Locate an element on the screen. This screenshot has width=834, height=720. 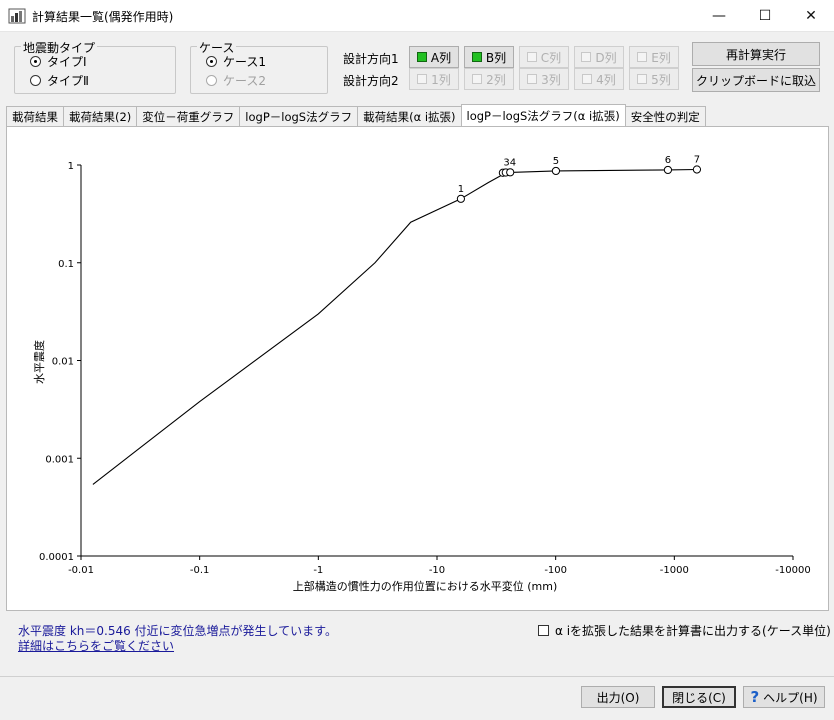
minimize-button: — is located at coordinates (719, 16).